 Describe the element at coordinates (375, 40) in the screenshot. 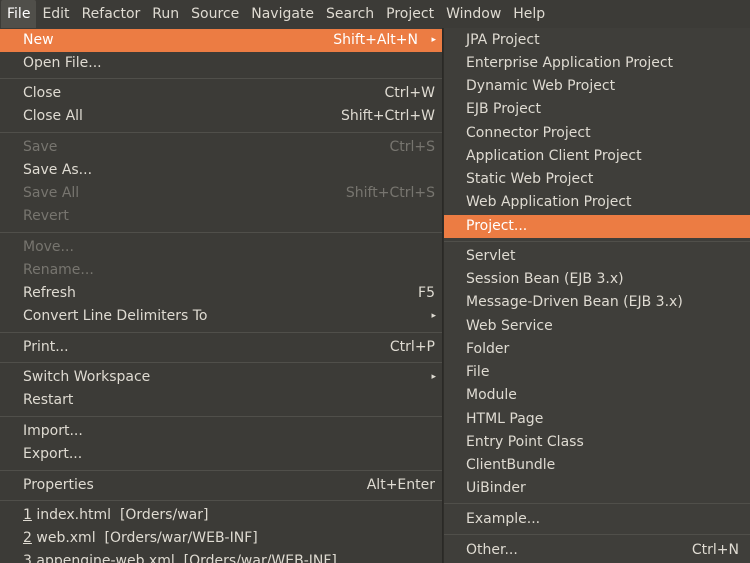

I see `menu-item-shortcut: Shift+Alt+N` at that location.